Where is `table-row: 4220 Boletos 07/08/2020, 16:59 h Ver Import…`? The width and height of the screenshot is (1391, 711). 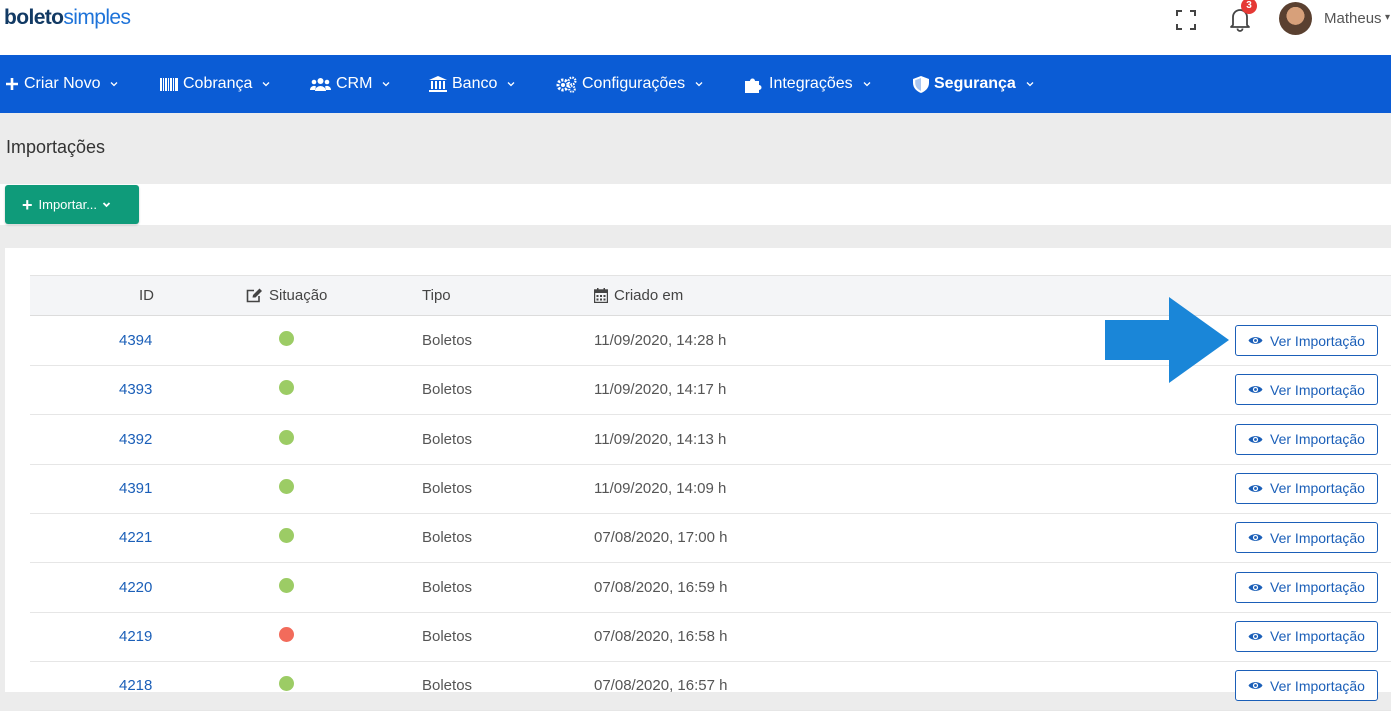
table-row: 4220 Boletos 07/08/2020, 16:59 h Ver Import… is located at coordinates (710, 588).